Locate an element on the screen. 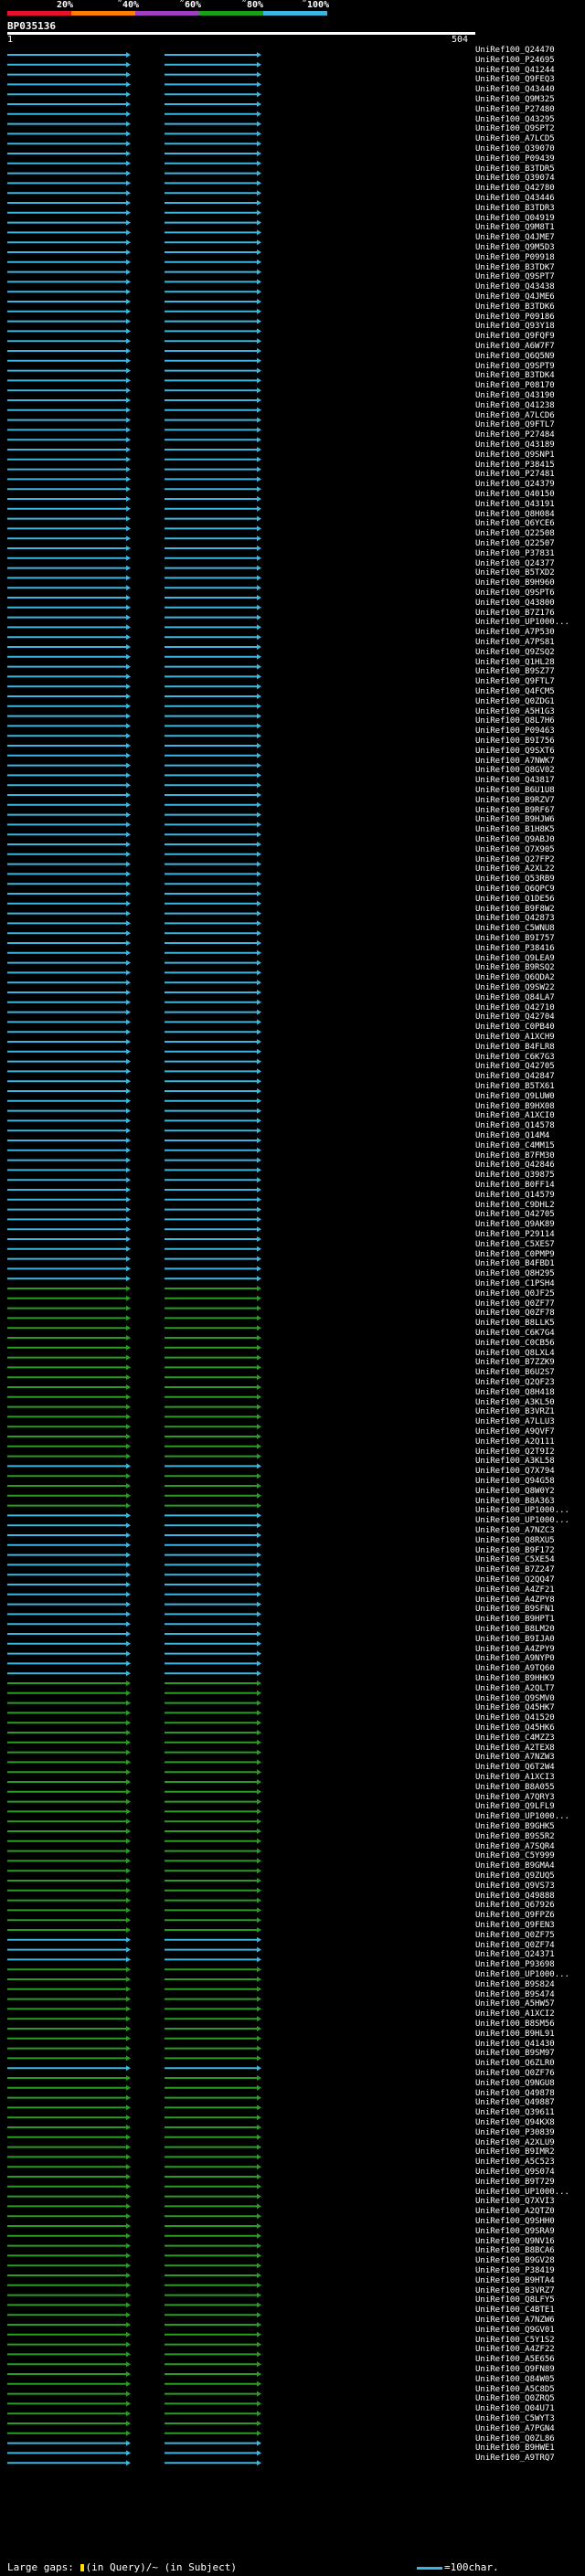  hit-label: UniRef100_A7LCD5 is located at coordinates (515, 139).